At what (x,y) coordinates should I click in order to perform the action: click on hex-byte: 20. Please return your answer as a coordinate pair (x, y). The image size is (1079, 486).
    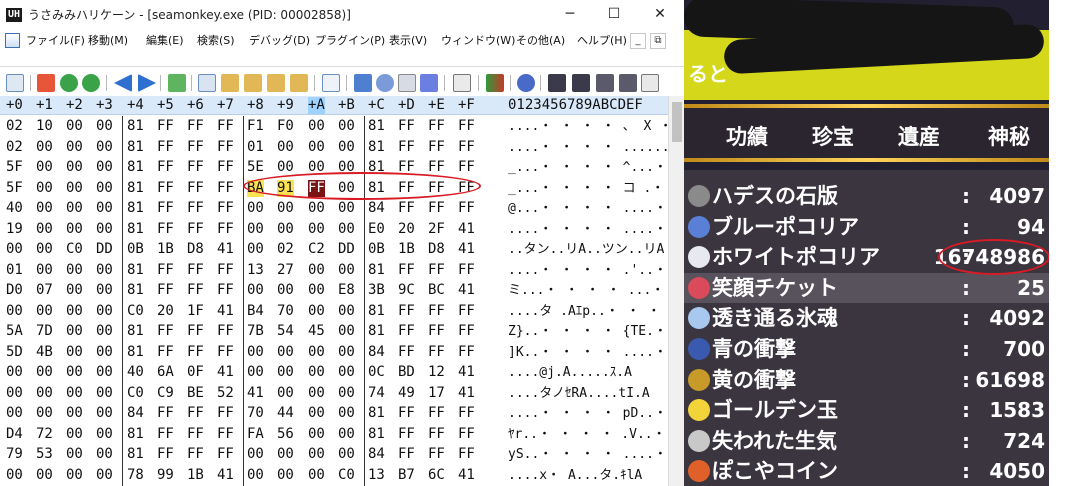
    Looking at the image, I should click on (406, 229).